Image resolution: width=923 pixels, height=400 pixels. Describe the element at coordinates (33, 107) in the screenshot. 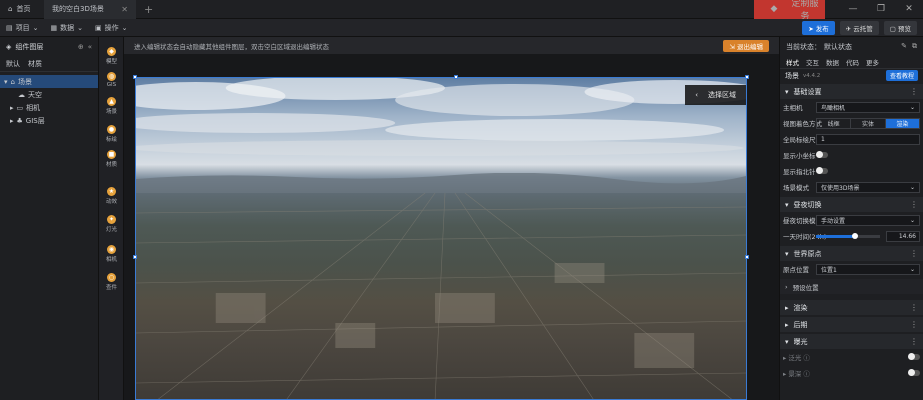

I see `tree-label: 相机` at that location.